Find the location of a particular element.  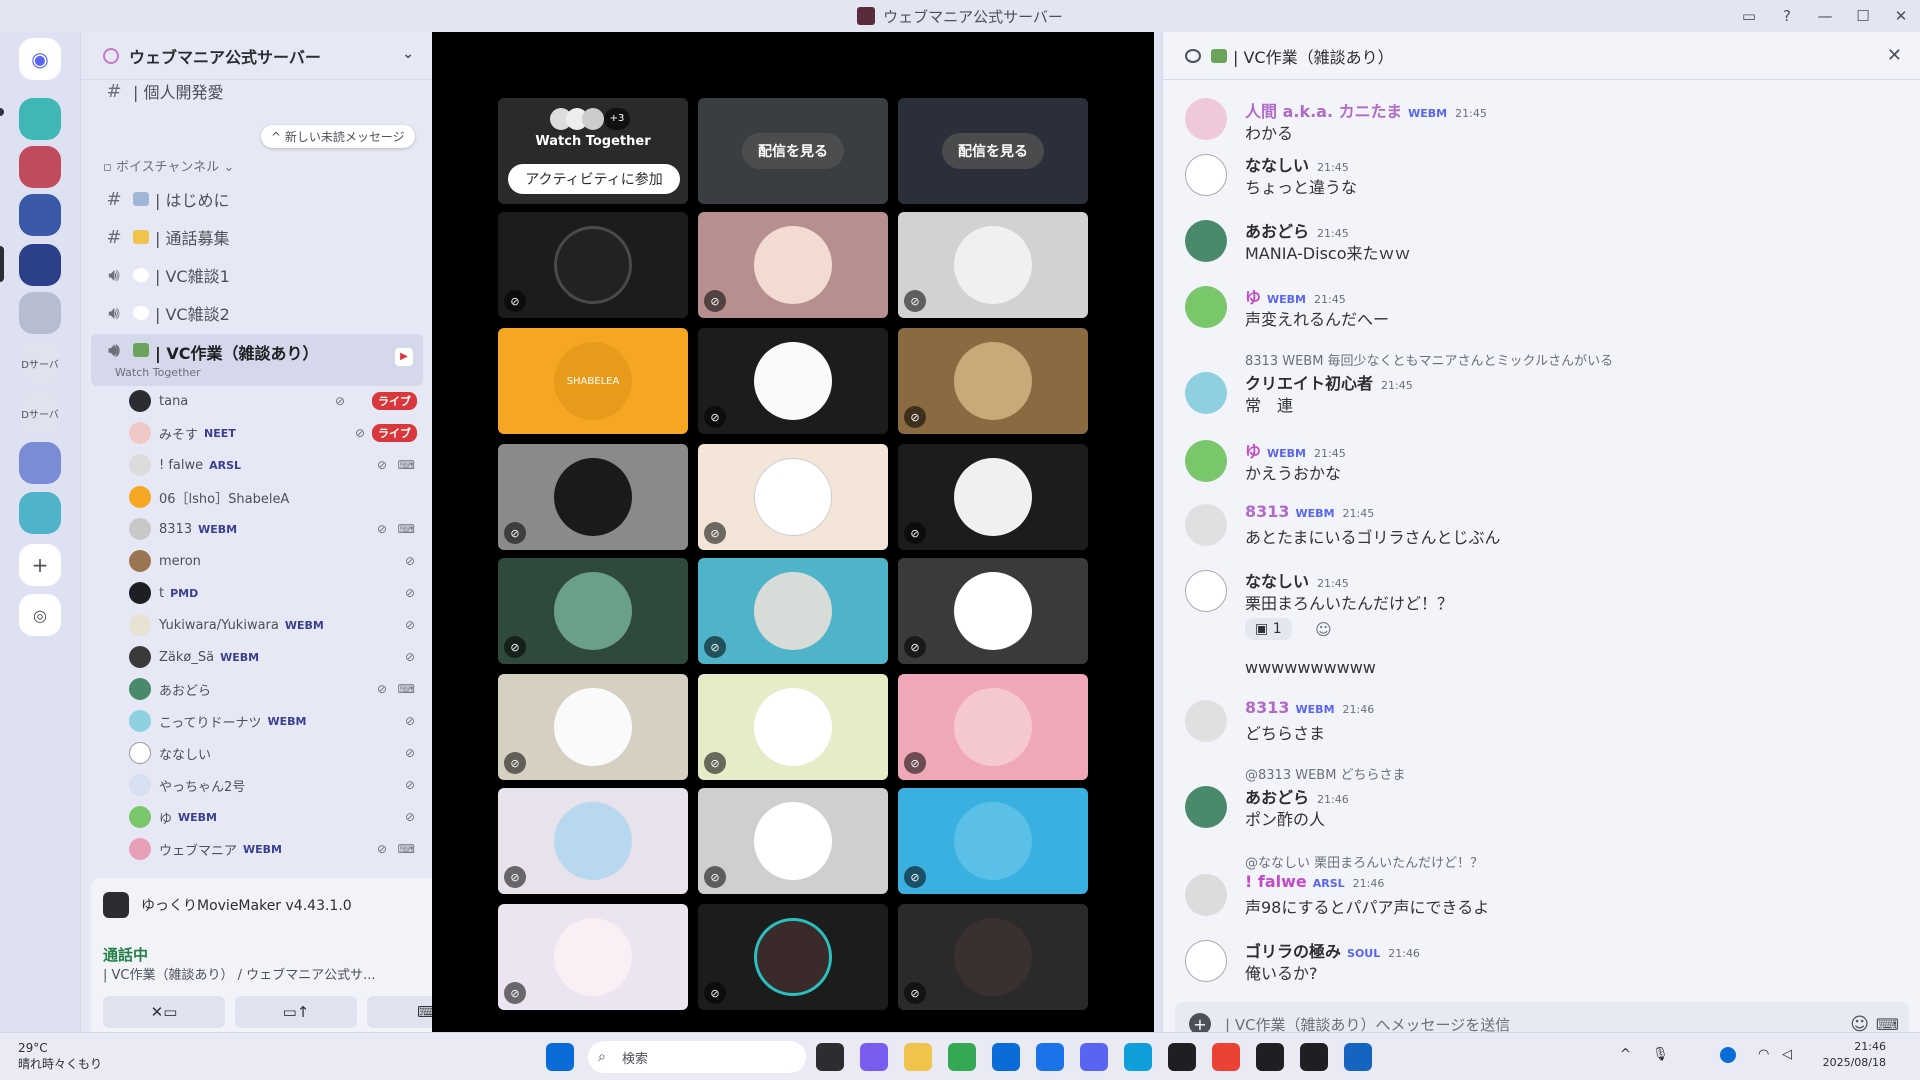

add-reaction-icon: ☺ is located at coordinates (1323, 629).